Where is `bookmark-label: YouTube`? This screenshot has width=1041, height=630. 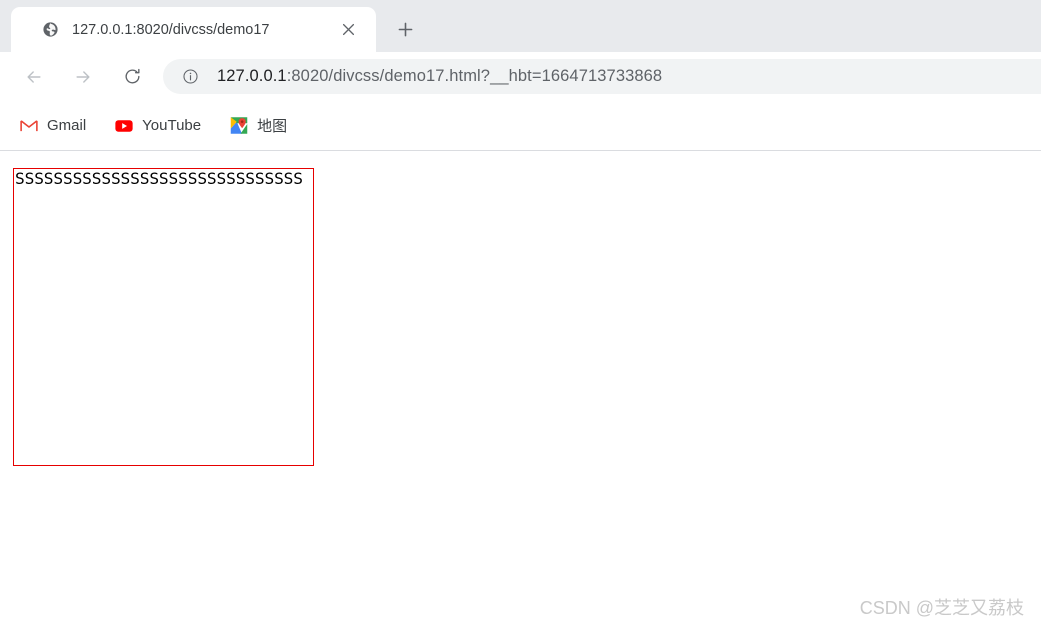 bookmark-label: YouTube is located at coordinates (172, 125).